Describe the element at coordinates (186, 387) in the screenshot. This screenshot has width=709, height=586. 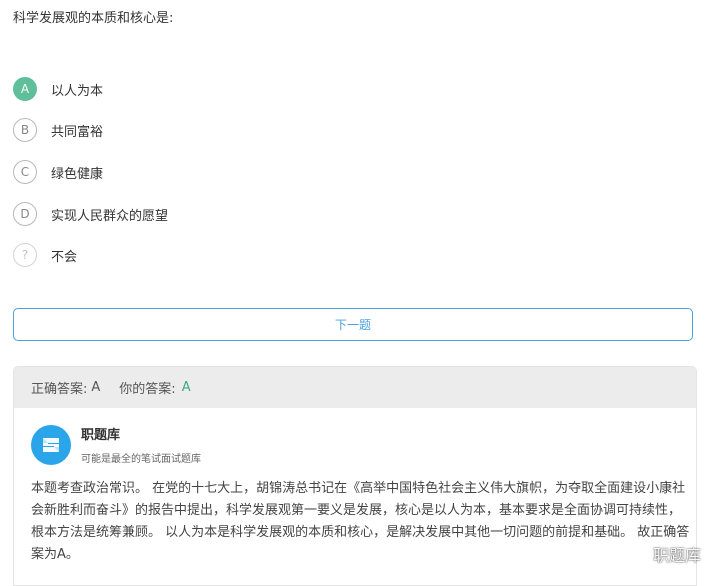
I see `your-answer-value: A` at that location.